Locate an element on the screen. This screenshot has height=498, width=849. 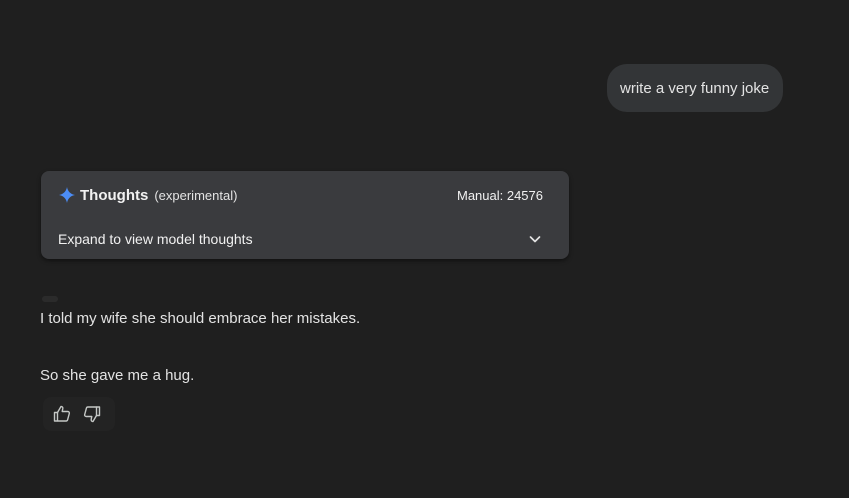
response-avatar-placeholder is located at coordinates (50, 299).